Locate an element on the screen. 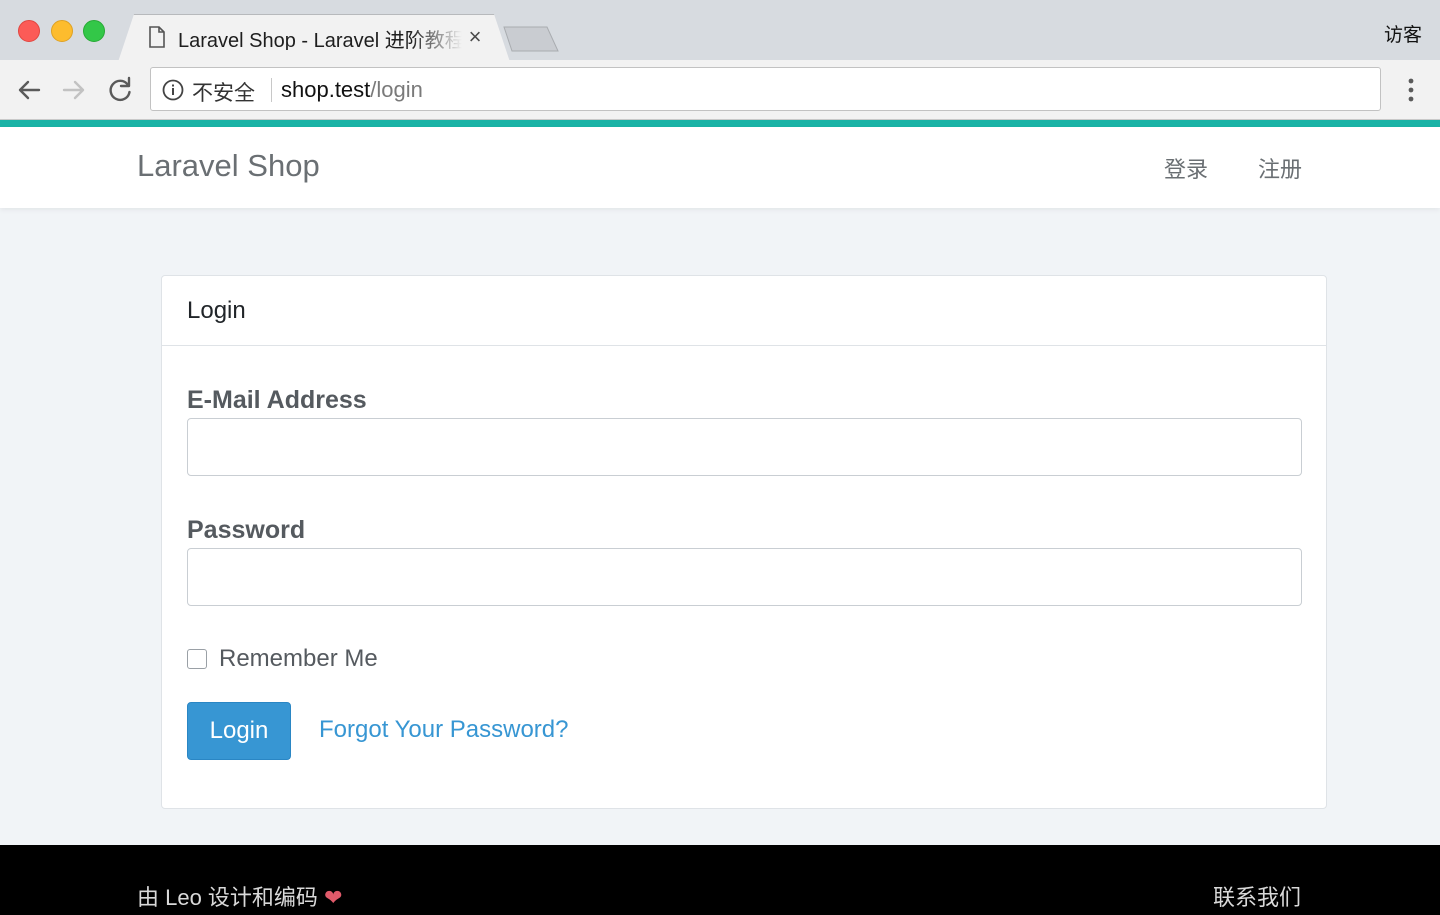 The width and height of the screenshot is (1440, 915). remember-me-checkbox is located at coordinates (197, 659).